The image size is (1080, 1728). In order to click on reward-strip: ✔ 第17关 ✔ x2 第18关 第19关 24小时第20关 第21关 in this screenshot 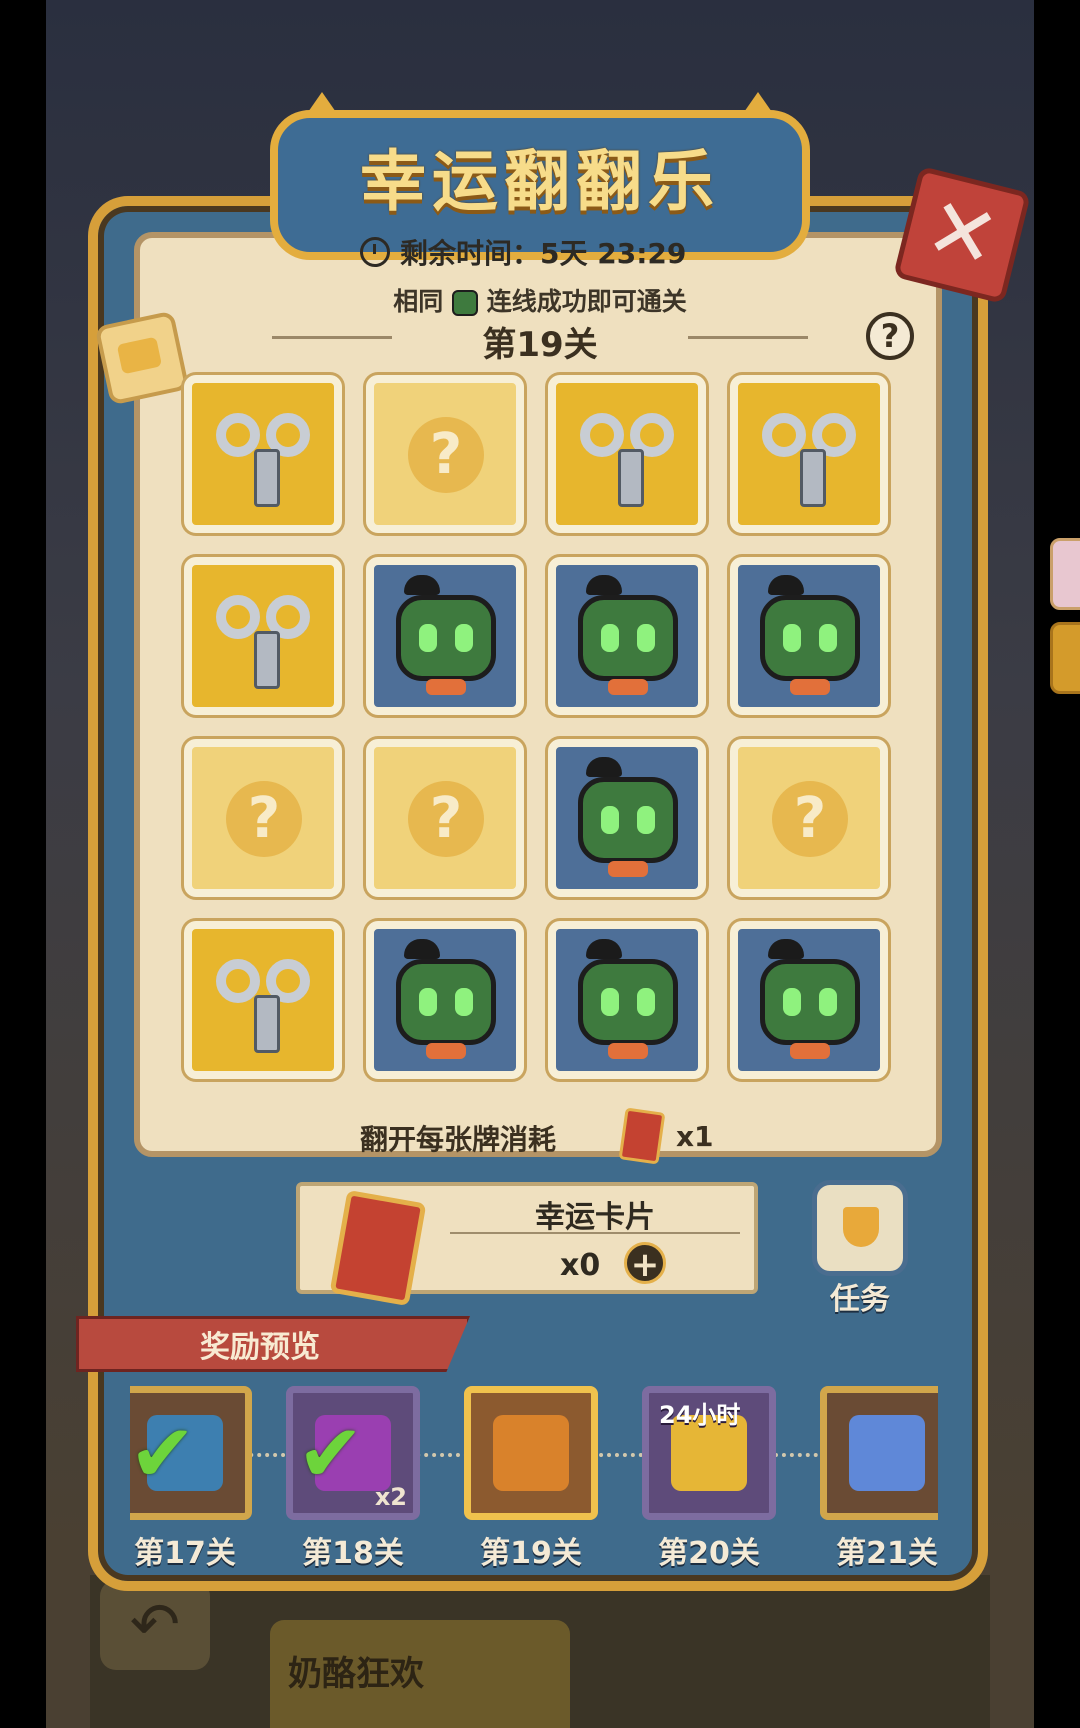, I will do `click(534, 1478)`.